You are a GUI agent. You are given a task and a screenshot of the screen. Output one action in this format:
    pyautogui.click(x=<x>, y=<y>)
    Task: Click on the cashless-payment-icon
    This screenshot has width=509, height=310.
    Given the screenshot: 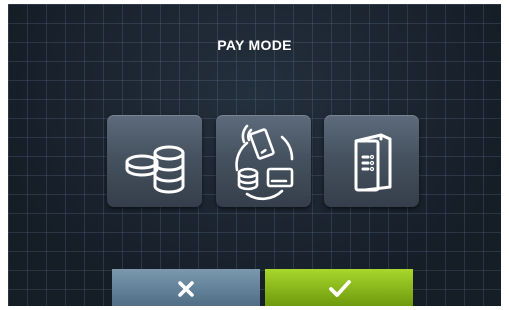 What is the action you would take?
    pyautogui.click(x=264, y=162)
    